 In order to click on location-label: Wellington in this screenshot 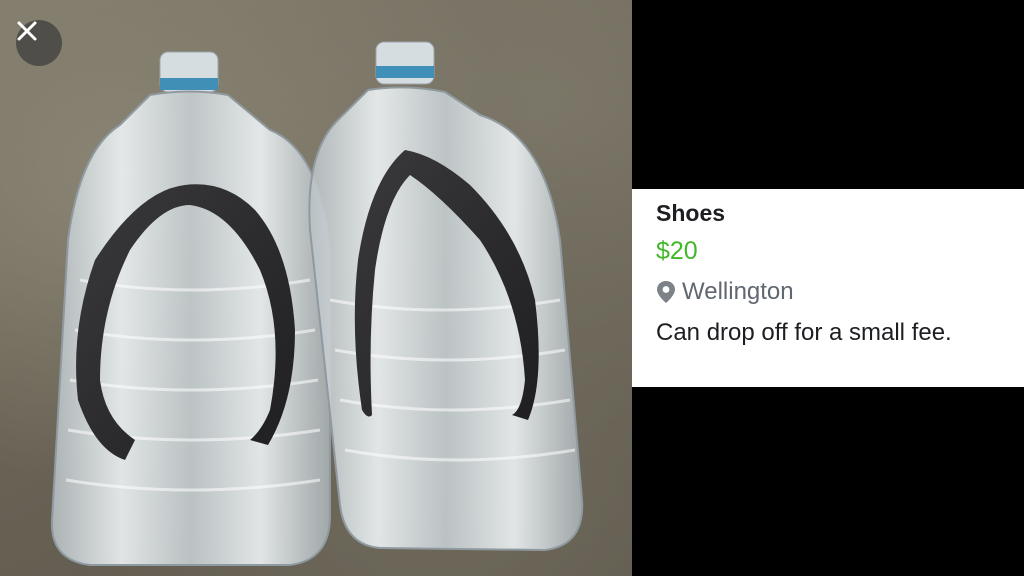, I will do `click(738, 291)`.